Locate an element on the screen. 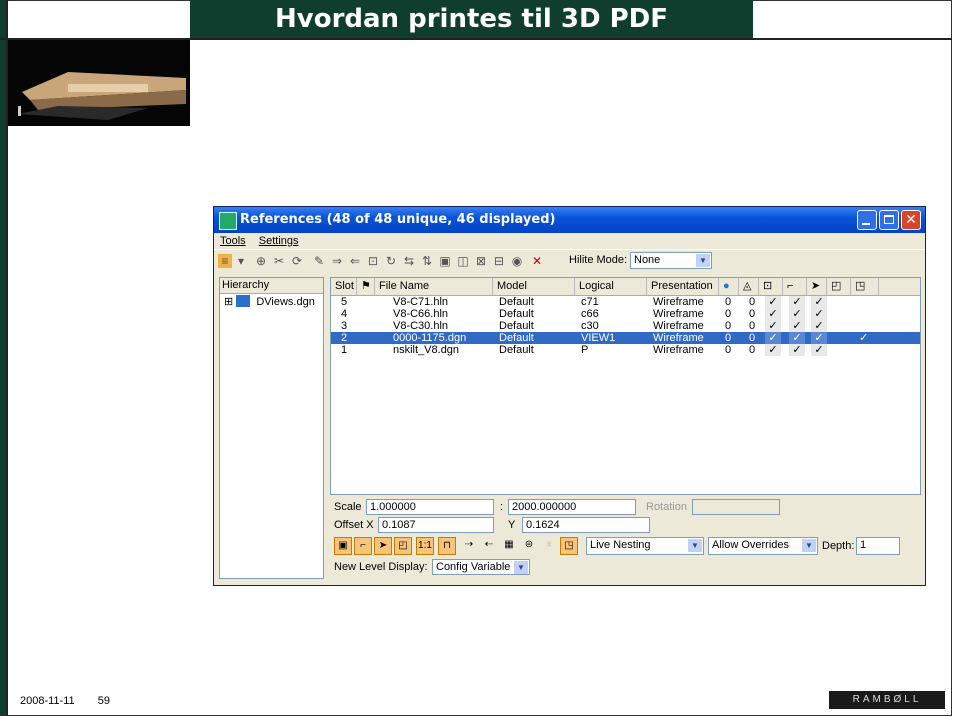  col-treat-icon: ◳ is located at coordinates (865, 286).